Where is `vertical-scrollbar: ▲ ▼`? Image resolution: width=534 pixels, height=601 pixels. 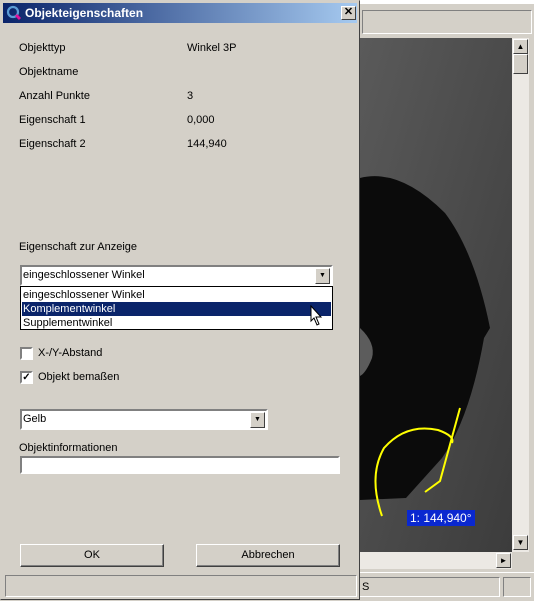 vertical-scrollbar: ▲ ▼ is located at coordinates (520, 295).